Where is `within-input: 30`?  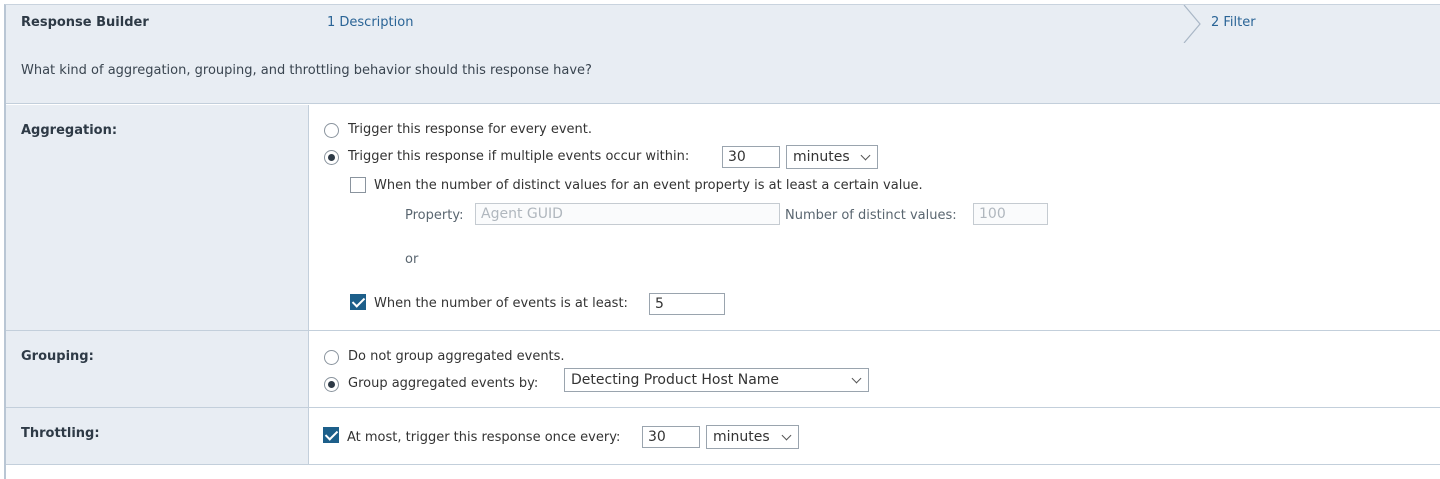 within-input: 30 is located at coordinates (751, 157).